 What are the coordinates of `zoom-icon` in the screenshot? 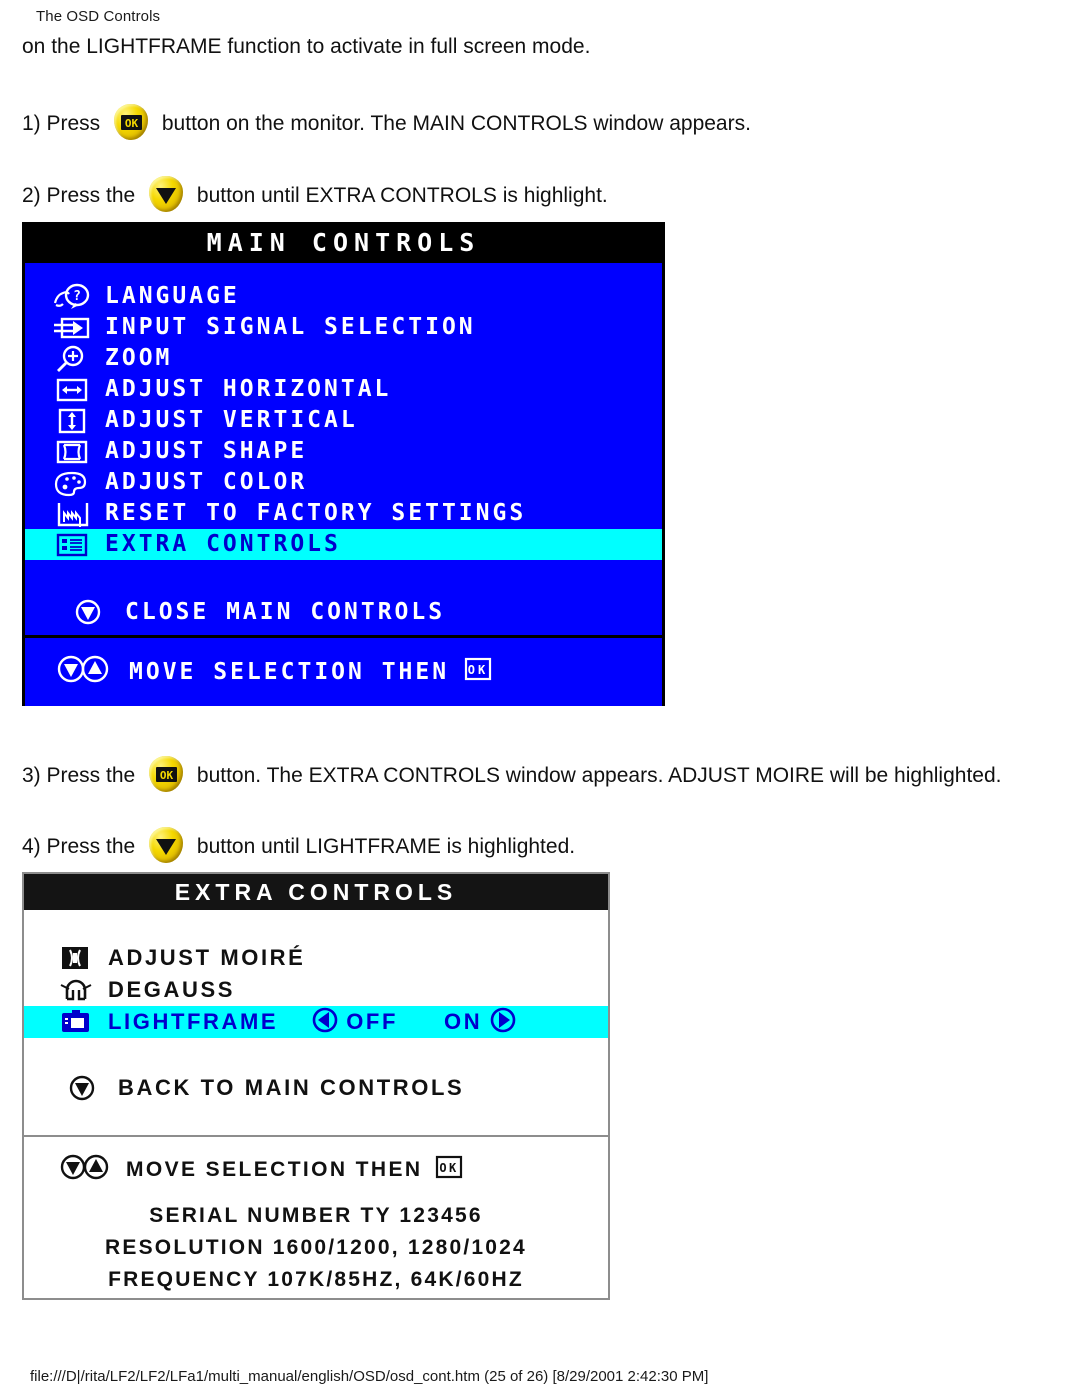 It's located at (78, 359).